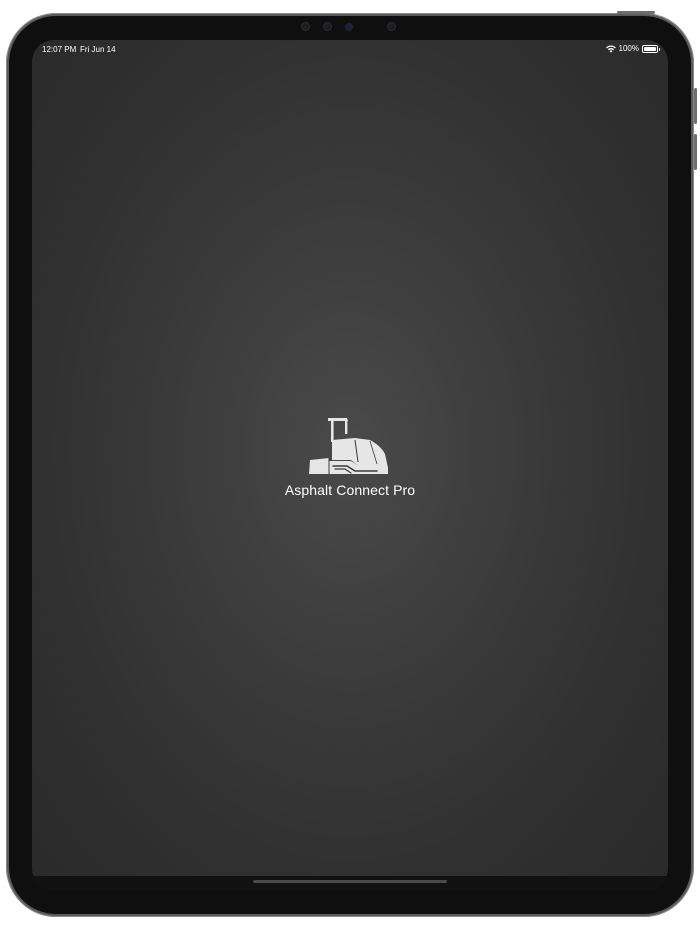  I want to click on battery-percentage: 100%, so click(628, 48).